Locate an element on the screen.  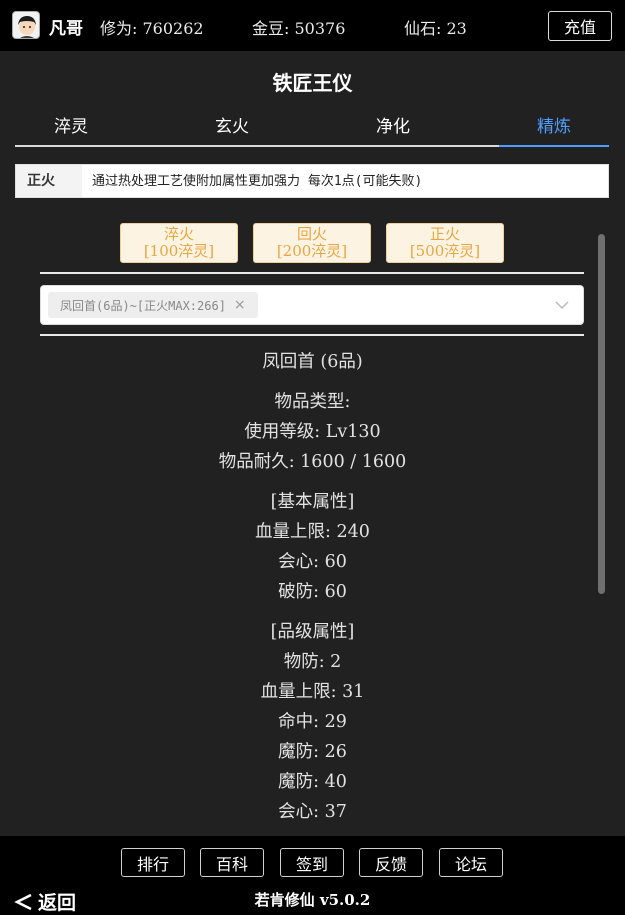
quench-button: 淬火 [100淬灵] is located at coordinates (179, 243).